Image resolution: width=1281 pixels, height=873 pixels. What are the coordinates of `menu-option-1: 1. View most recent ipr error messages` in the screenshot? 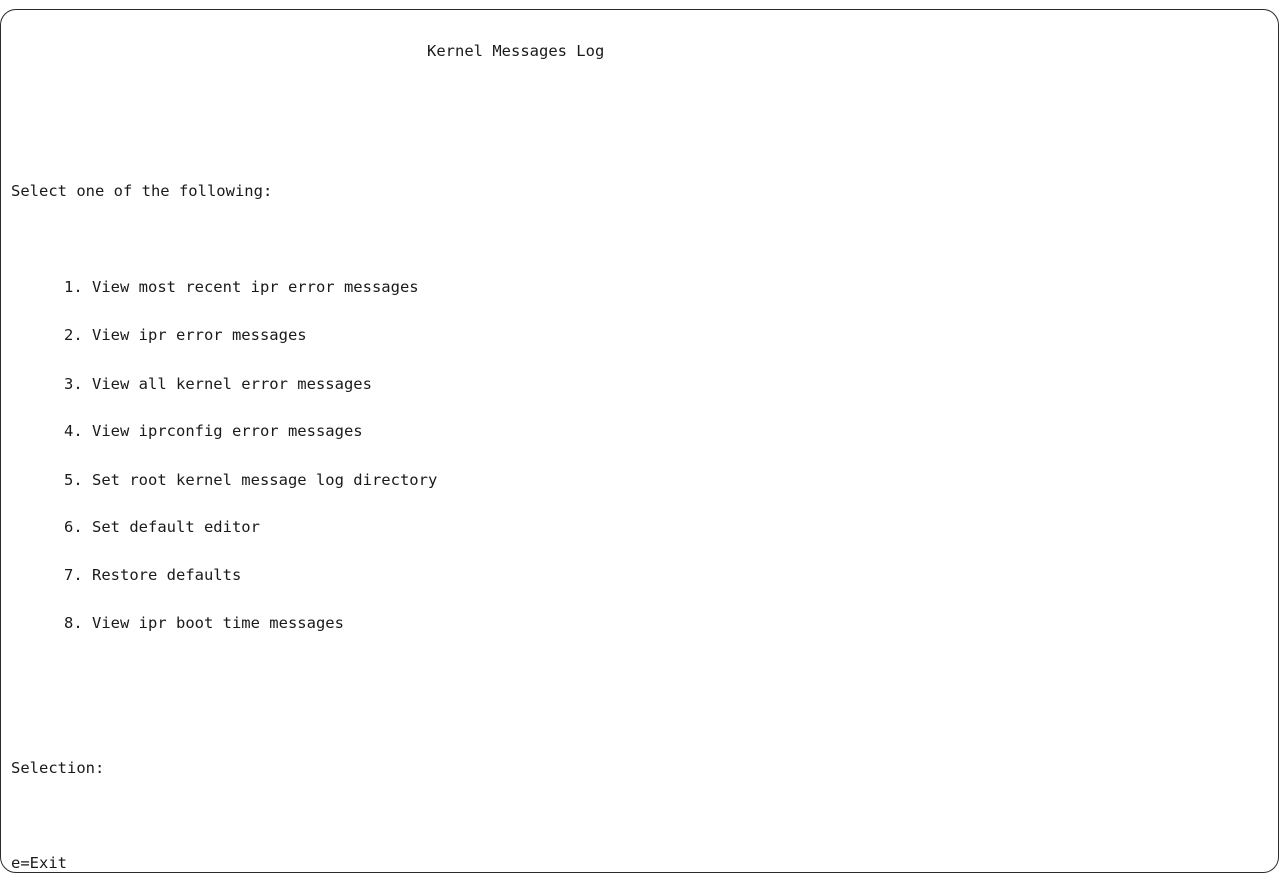 It's located at (241, 287).